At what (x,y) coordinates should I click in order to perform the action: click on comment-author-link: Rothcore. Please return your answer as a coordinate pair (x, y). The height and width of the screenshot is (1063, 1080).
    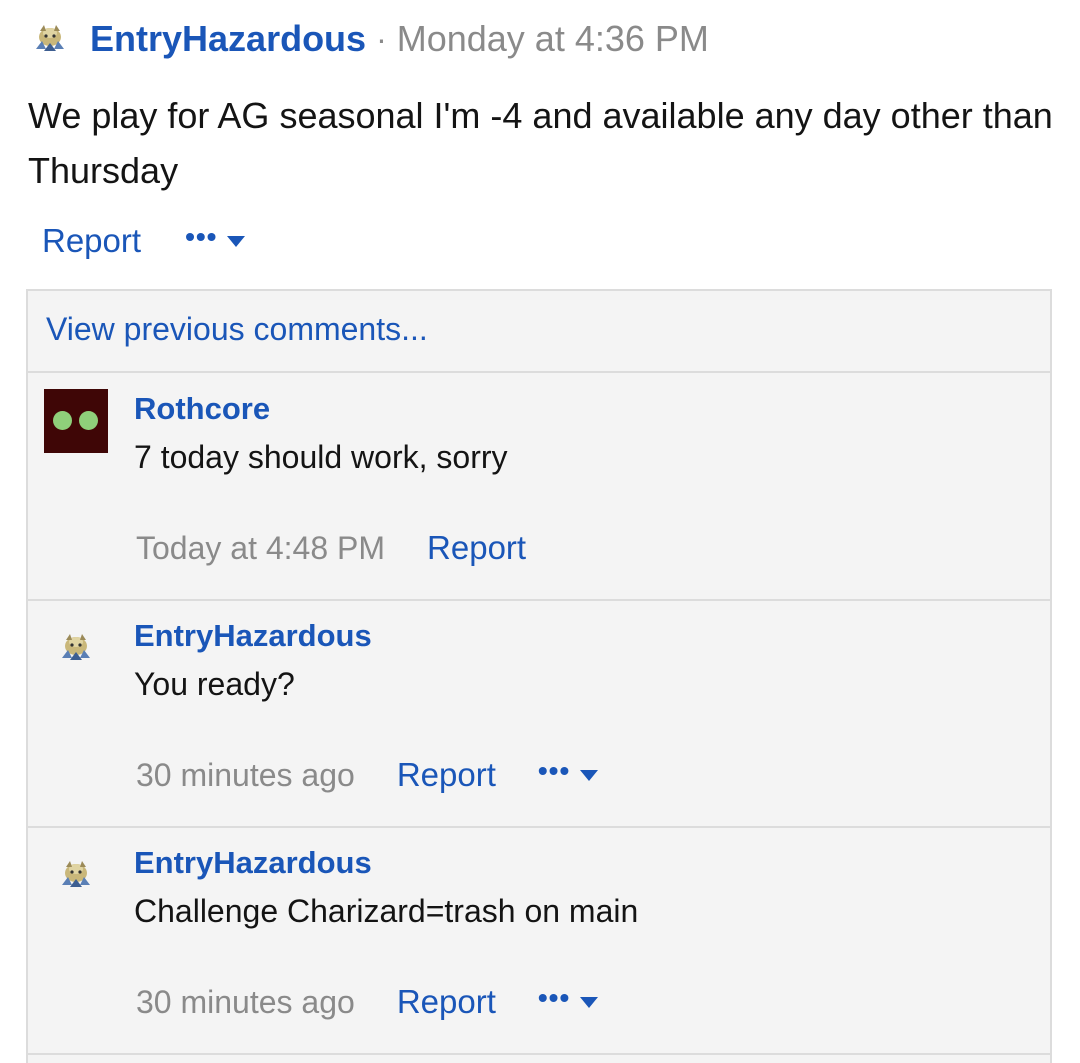
    Looking at the image, I should click on (202, 409).